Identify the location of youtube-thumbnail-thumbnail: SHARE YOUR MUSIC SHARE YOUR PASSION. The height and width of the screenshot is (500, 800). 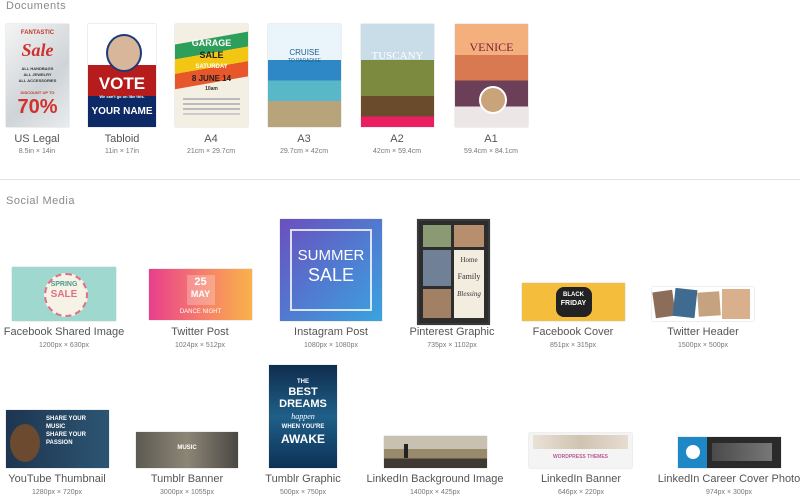
(57, 439).